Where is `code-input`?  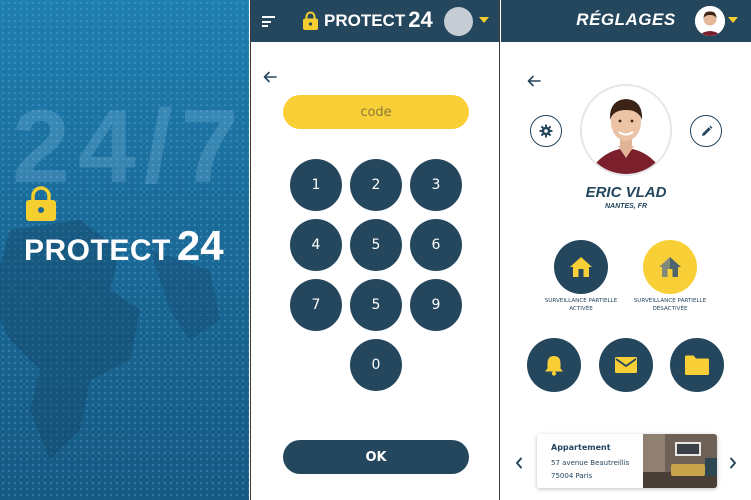 code-input is located at coordinates (376, 112).